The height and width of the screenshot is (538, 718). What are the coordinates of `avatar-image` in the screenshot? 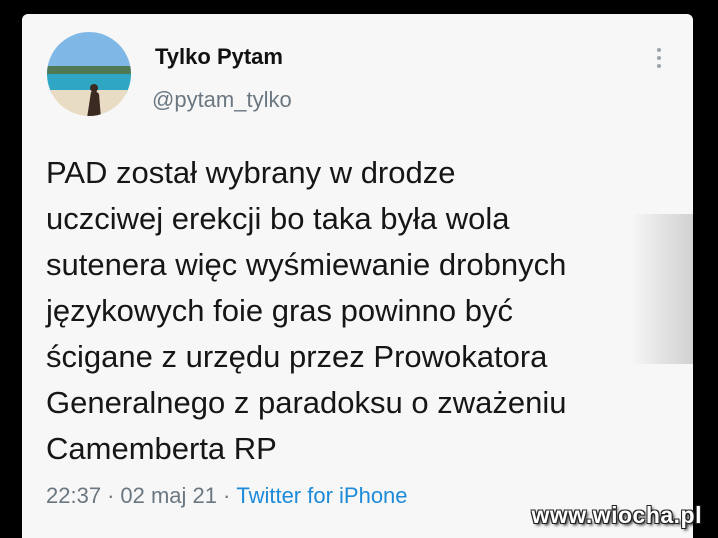 It's located at (89, 74).